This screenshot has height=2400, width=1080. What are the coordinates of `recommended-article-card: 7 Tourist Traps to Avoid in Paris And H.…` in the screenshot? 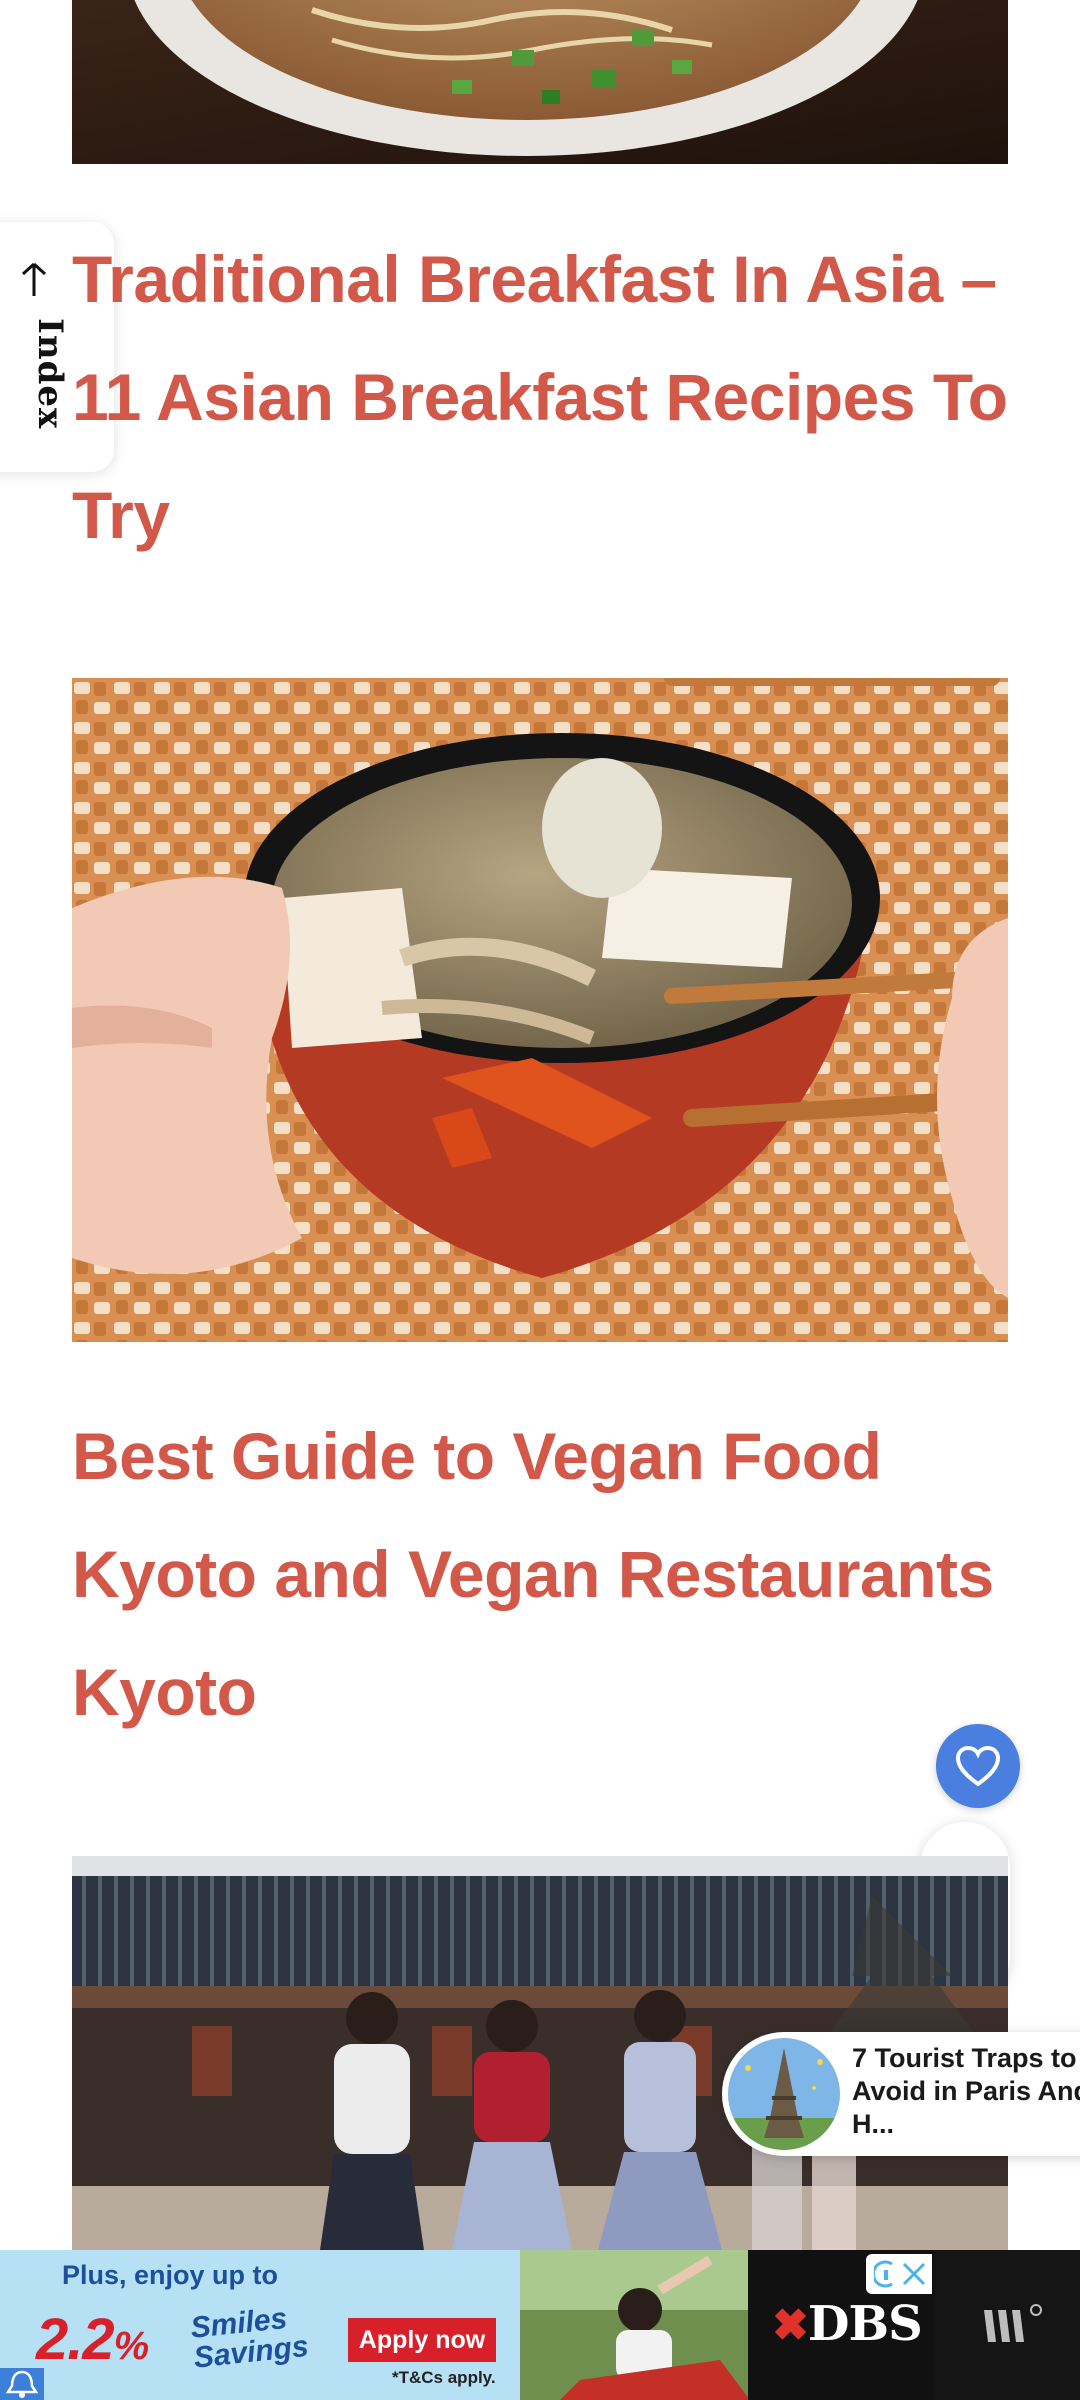 It's located at (901, 2094).